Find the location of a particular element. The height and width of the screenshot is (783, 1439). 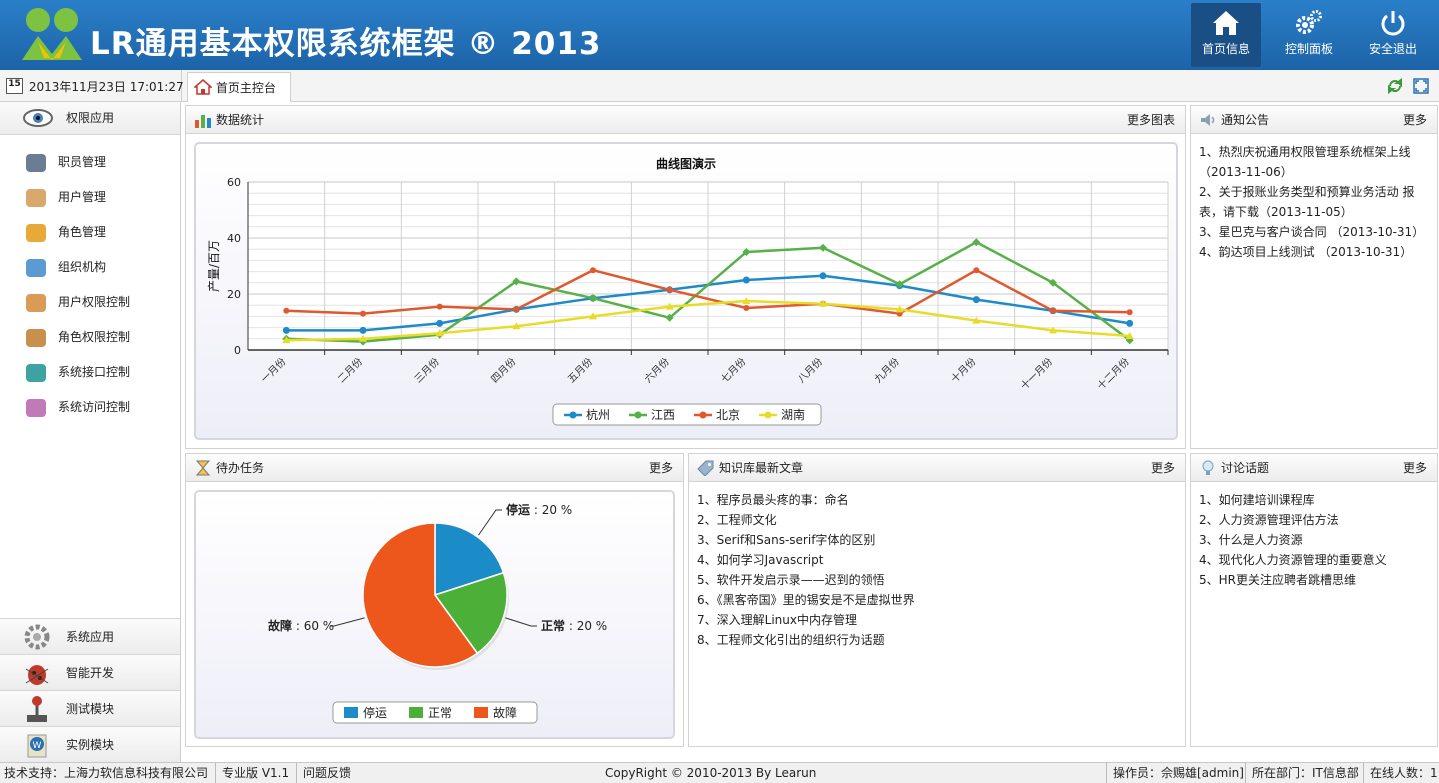

legend-label: 江西 is located at coordinates (663, 415).